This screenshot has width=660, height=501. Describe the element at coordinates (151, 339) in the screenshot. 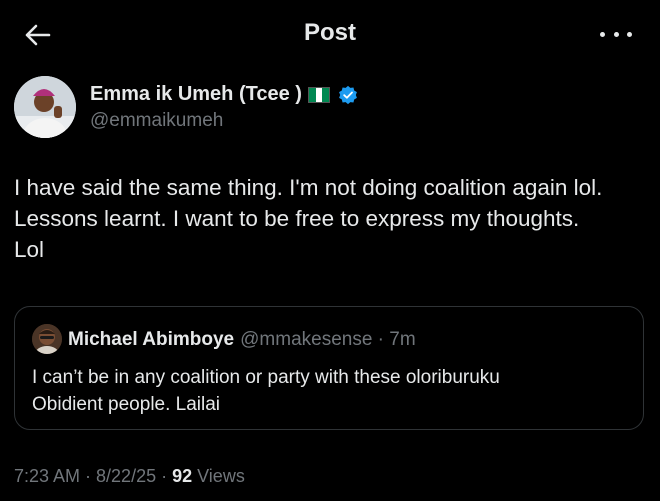

I see `quoted-author-name: Michael Abimboye` at that location.